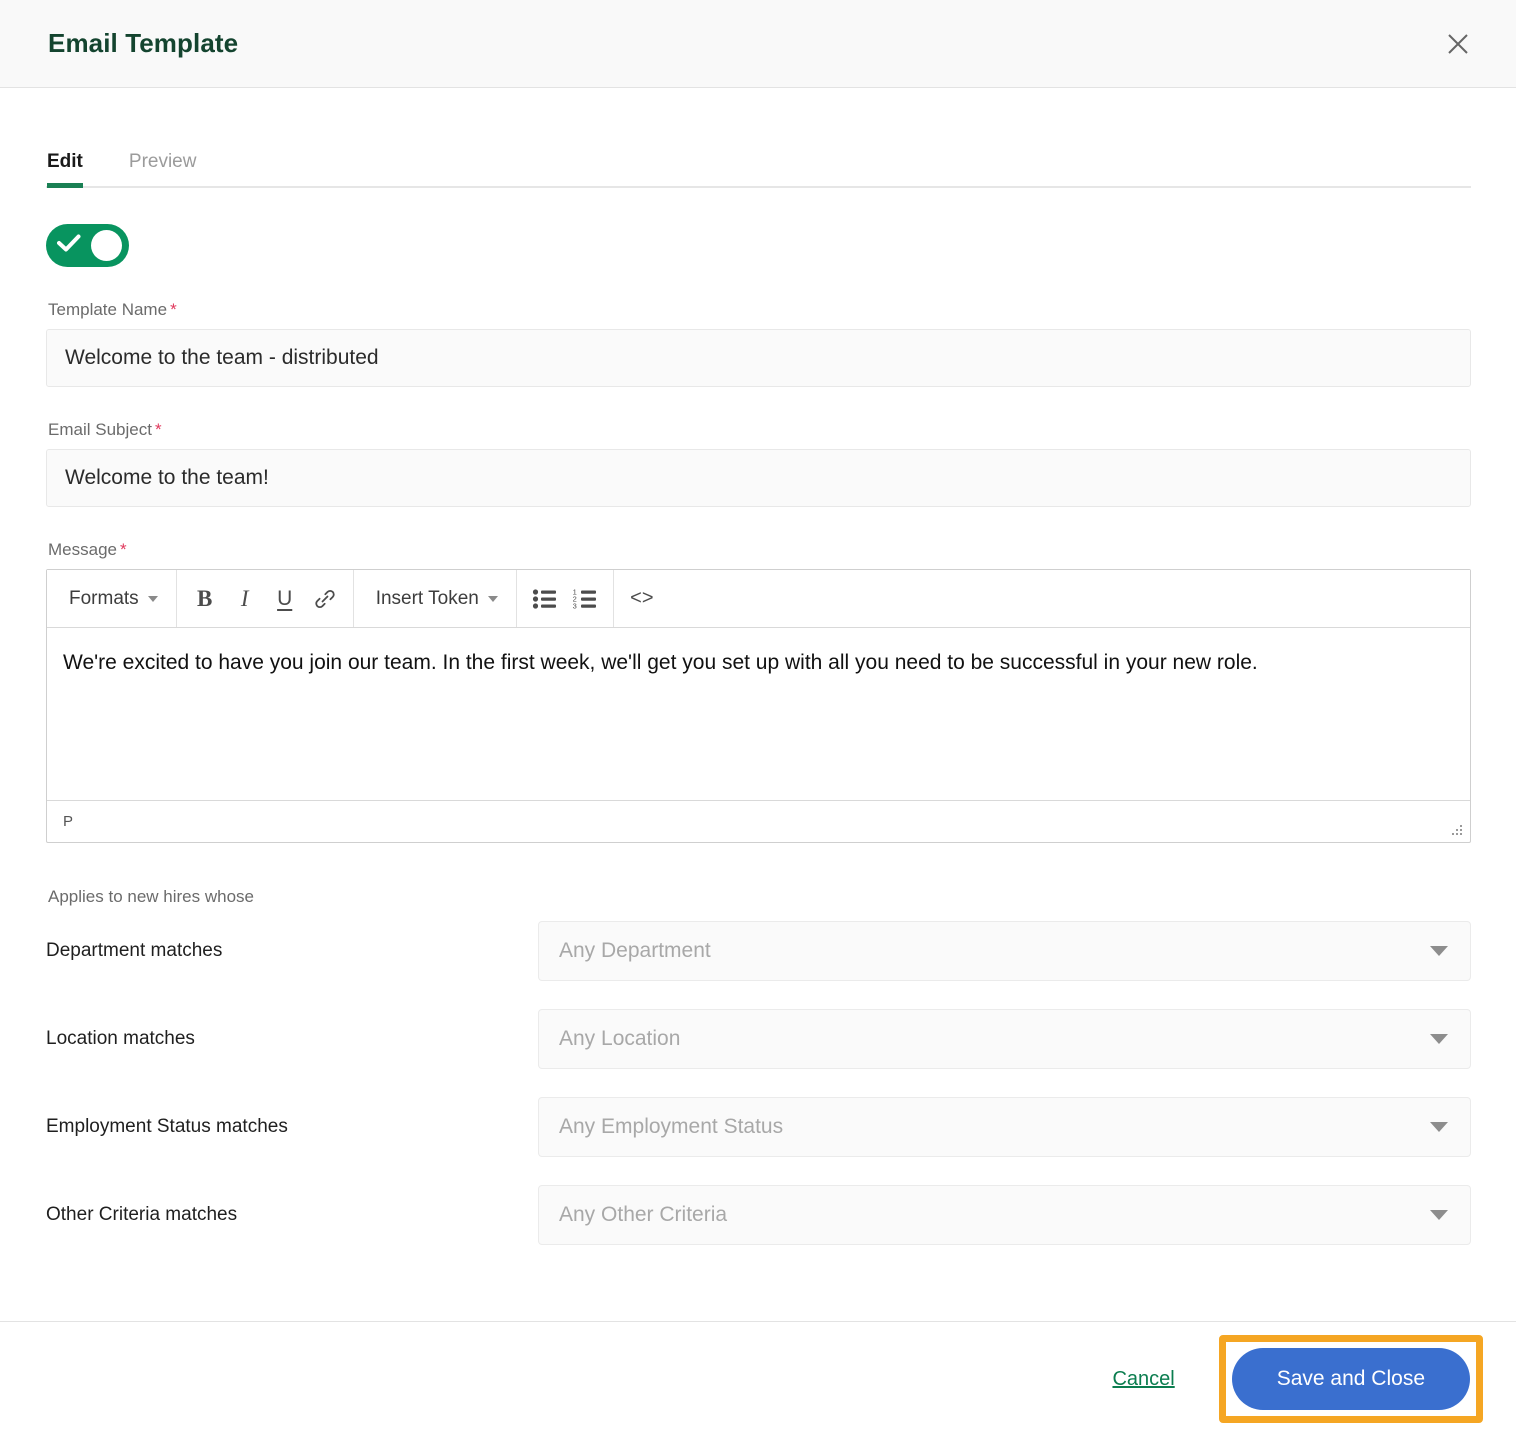 The width and height of the screenshot is (1516, 1436). I want to click on department-matches-label: Department matches, so click(134, 950).